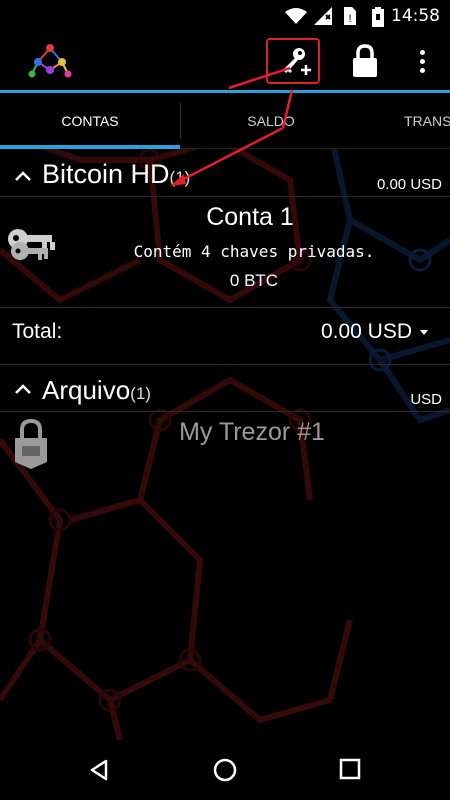  Describe the element at coordinates (50, 61) in the screenshot. I see `mycelium-logo-icon` at that location.